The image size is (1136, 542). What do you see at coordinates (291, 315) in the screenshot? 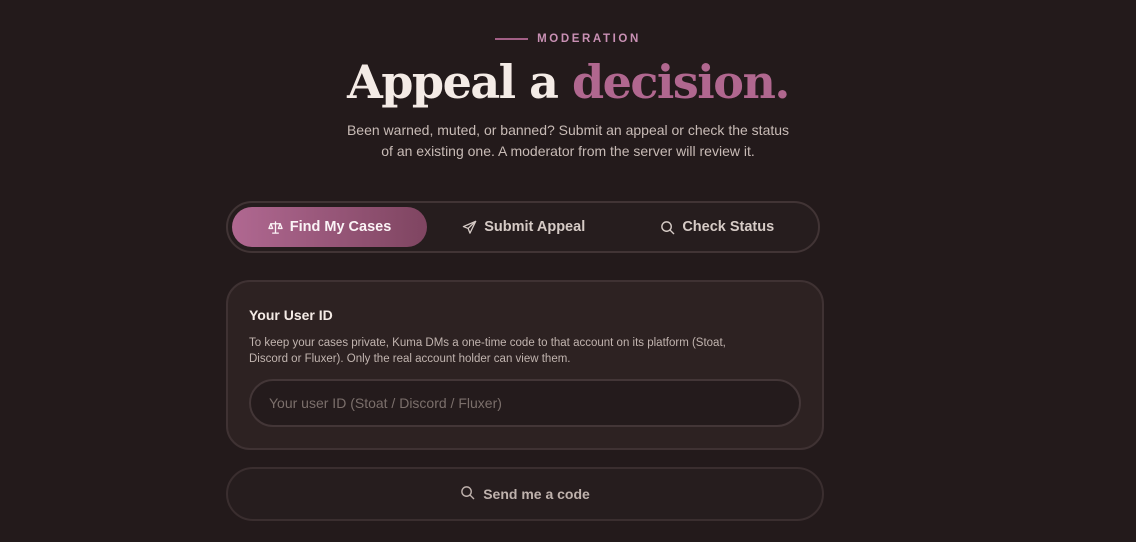
I see `card-title: Your User ID` at bounding box center [291, 315].